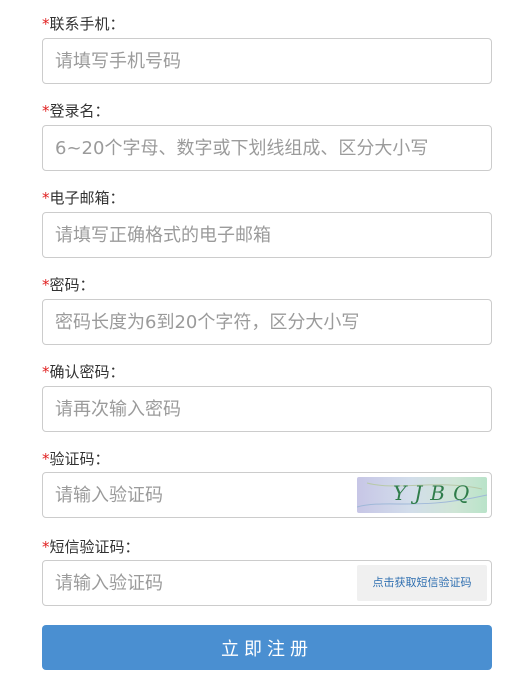 This screenshot has width=519, height=687. Describe the element at coordinates (267, 647) in the screenshot. I see `register-button: 立即注册` at that location.